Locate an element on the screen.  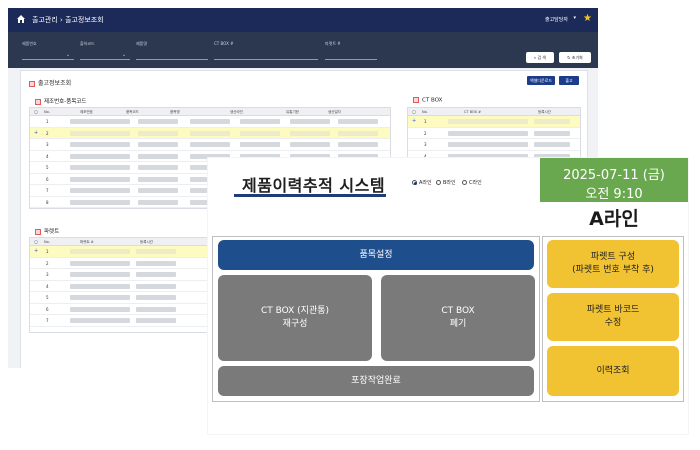
table-row: 4 is located at coordinates (124, 286).